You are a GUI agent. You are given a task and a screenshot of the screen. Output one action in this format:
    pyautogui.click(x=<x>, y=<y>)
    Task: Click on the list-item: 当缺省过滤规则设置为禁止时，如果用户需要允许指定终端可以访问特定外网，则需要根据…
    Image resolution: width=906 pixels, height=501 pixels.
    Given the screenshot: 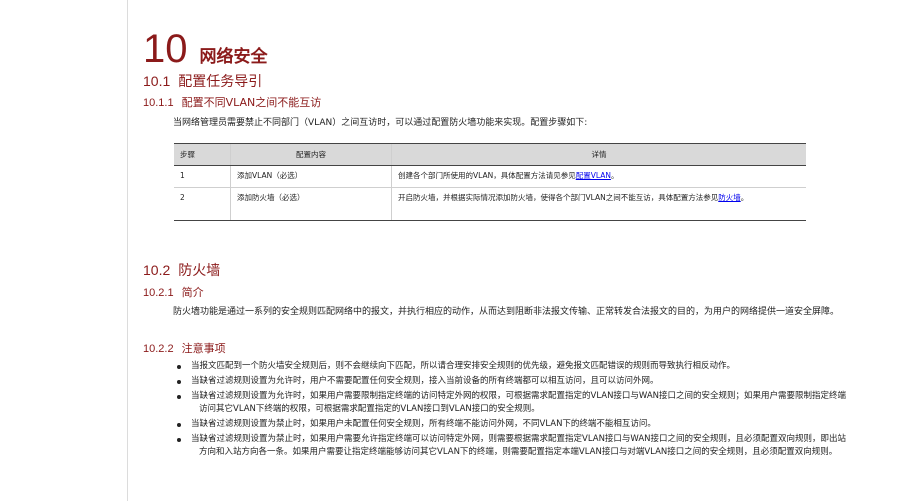 What is the action you would take?
    pyautogui.click(x=513, y=446)
    